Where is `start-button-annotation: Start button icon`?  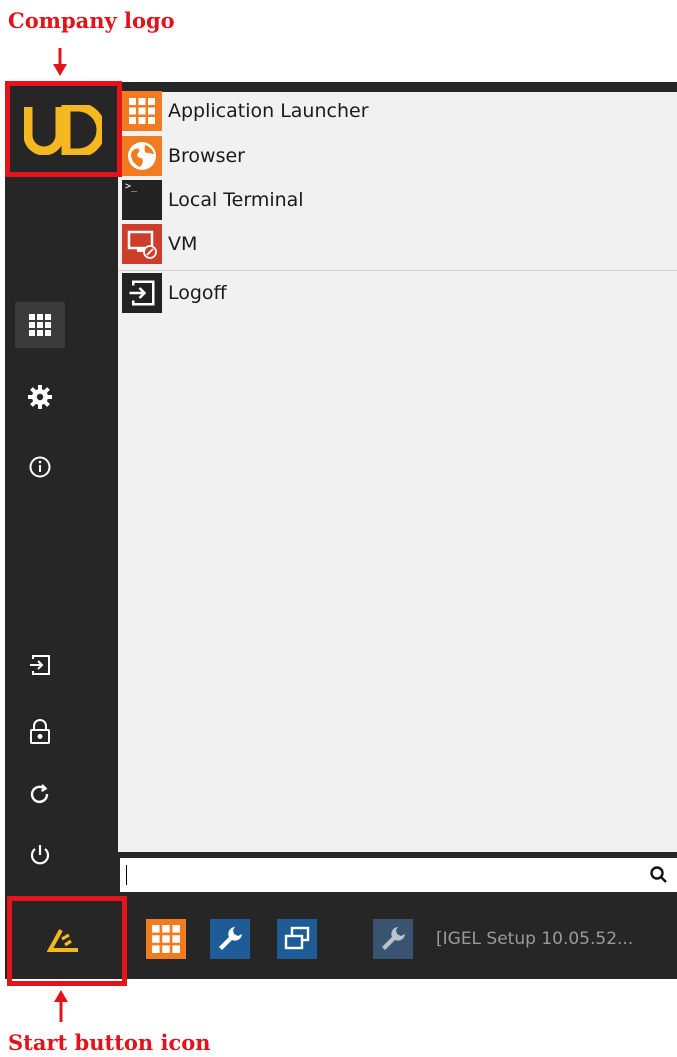 start-button-annotation: Start button icon is located at coordinates (109, 1042).